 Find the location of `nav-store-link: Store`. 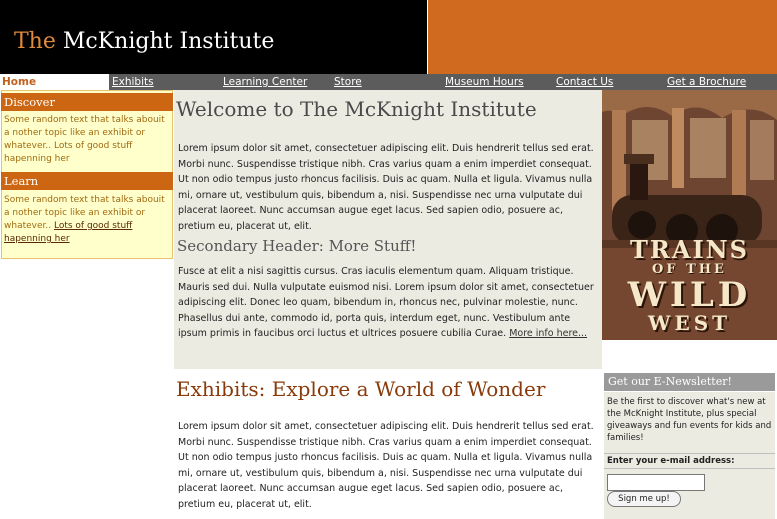

nav-store-link: Store is located at coordinates (348, 82).